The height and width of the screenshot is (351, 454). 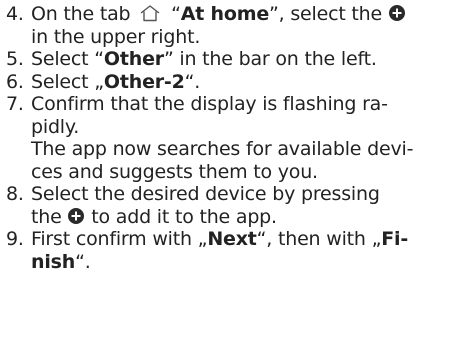 What do you see at coordinates (174, 171) in the screenshot?
I see `step-7-note-line-2: ces and suggests them to you.` at bounding box center [174, 171].